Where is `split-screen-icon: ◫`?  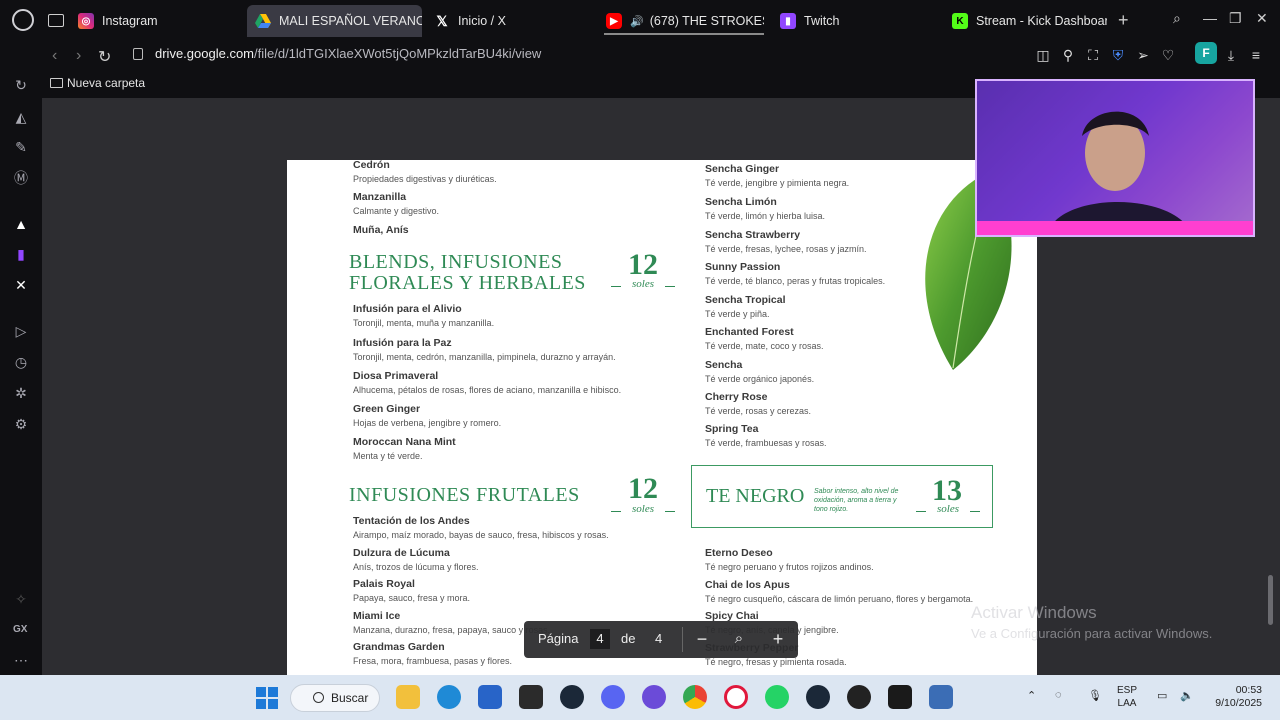
split-screen-icon: ◫ is located at coordinates (1043, 55).